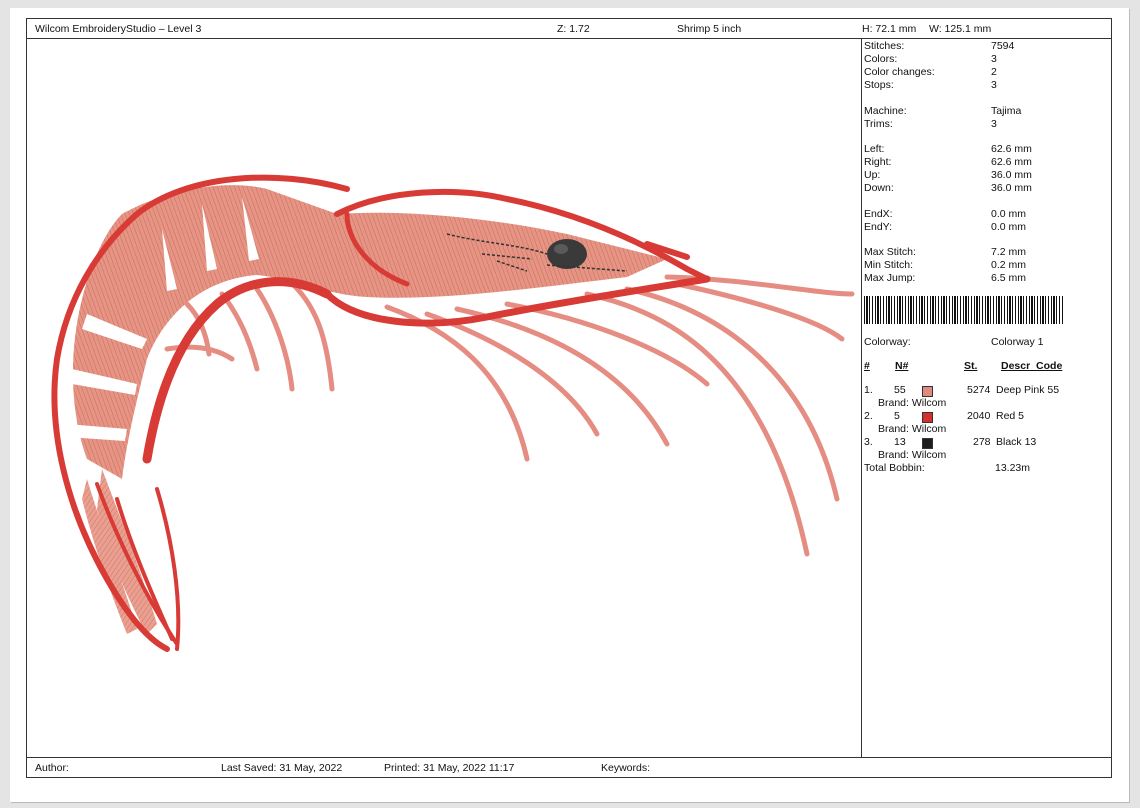 This screenshot has height=808, width=1140. What do you see at coordinates (950, 448) in the screenshot?
I see `color-row: 3. 13 278 Black 13 Brand: Wilcom` at bounding box center [950, 448].